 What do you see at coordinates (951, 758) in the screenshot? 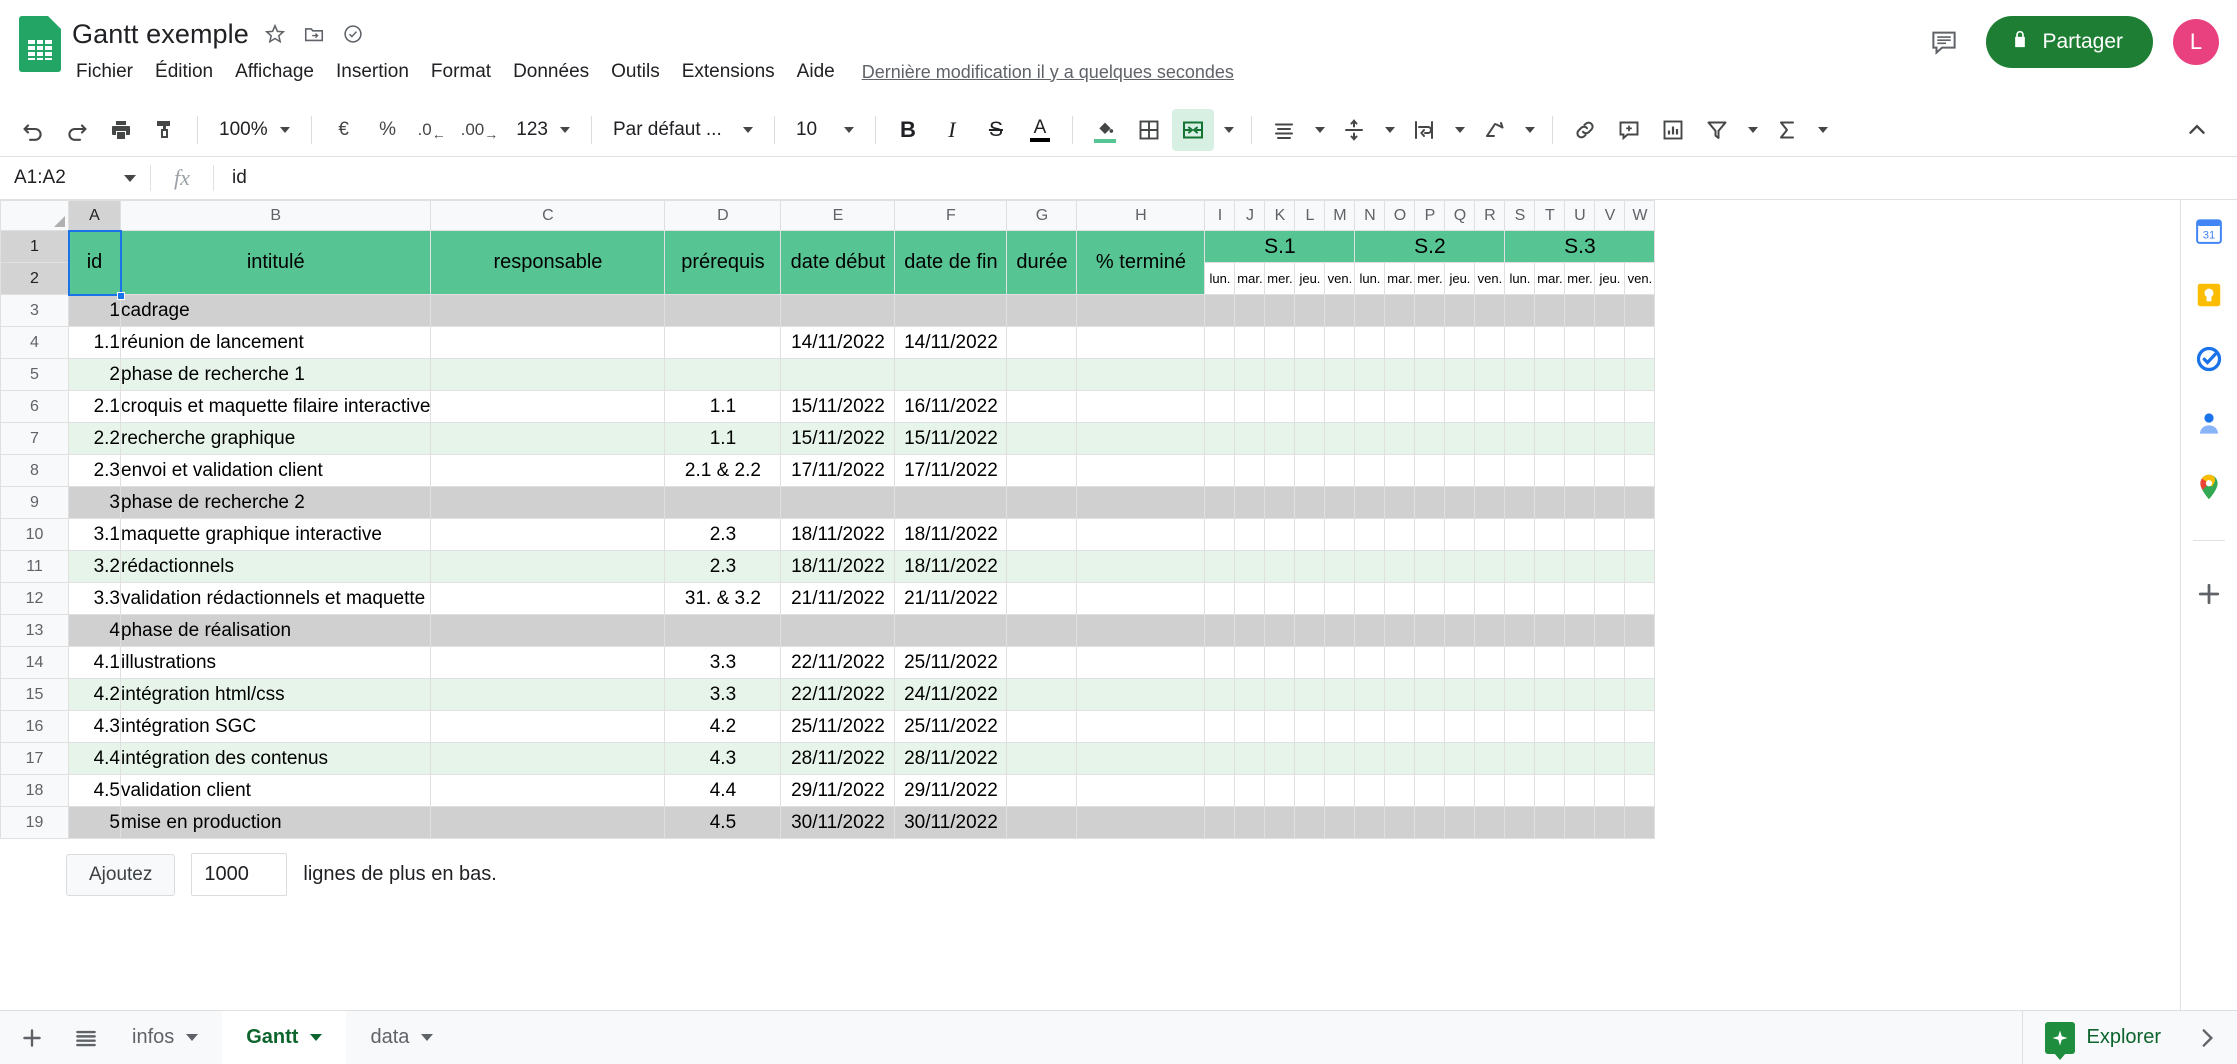
I see `cell-date-fin: 28/11/2022` at bounding box center [951, 758].